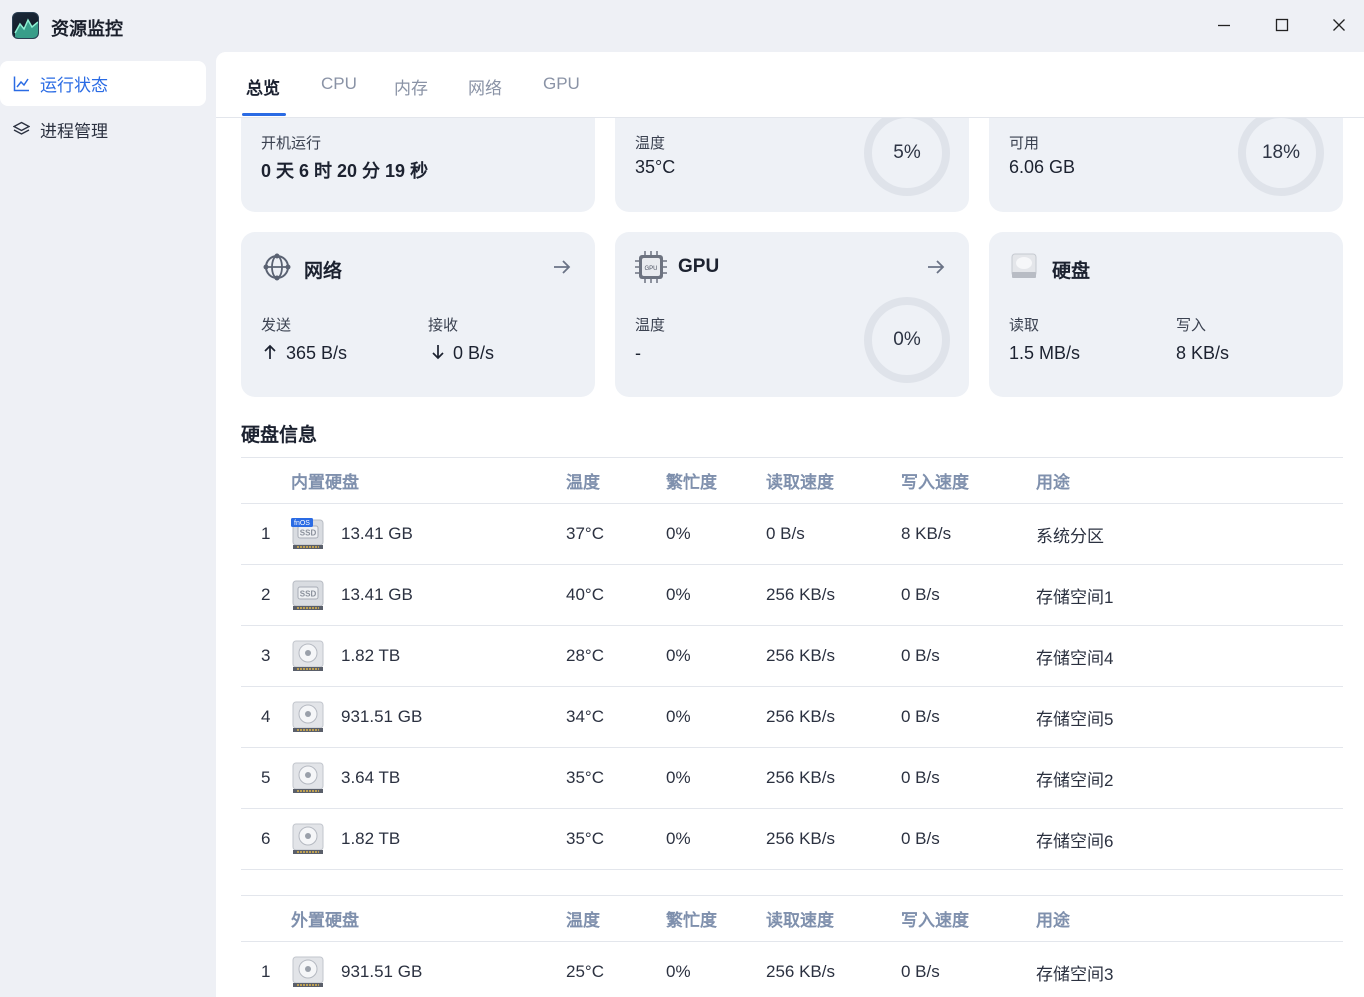  Describe the element at coordinates (1045, 353) in the screenshot. I see `disk-read-value: 1.5 MB/s` at that location.